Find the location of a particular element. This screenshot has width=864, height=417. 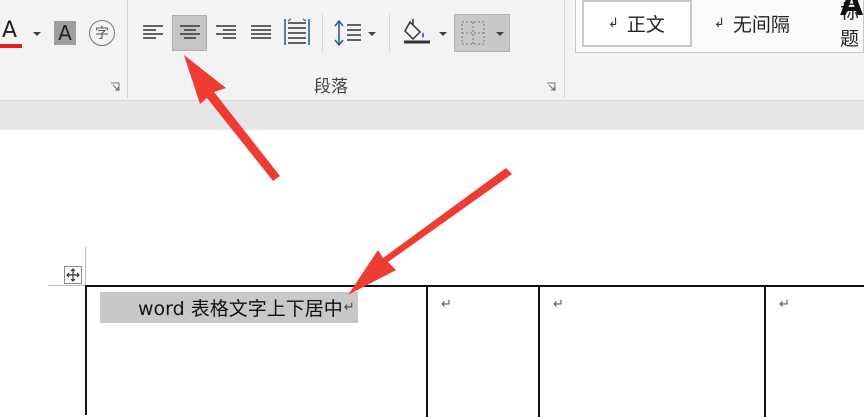

move-arrows-icon is located at coordinates (73, 275).